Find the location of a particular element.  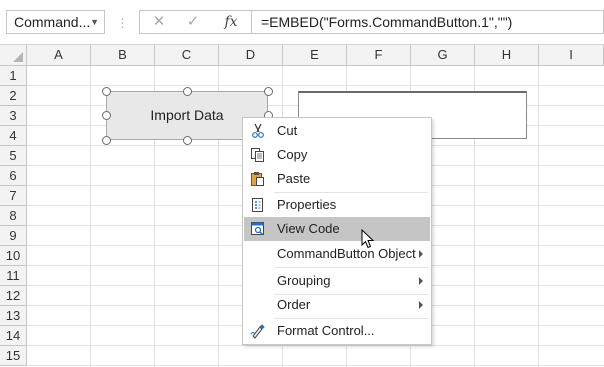

properties-icon is located at coordinates (258, 205).